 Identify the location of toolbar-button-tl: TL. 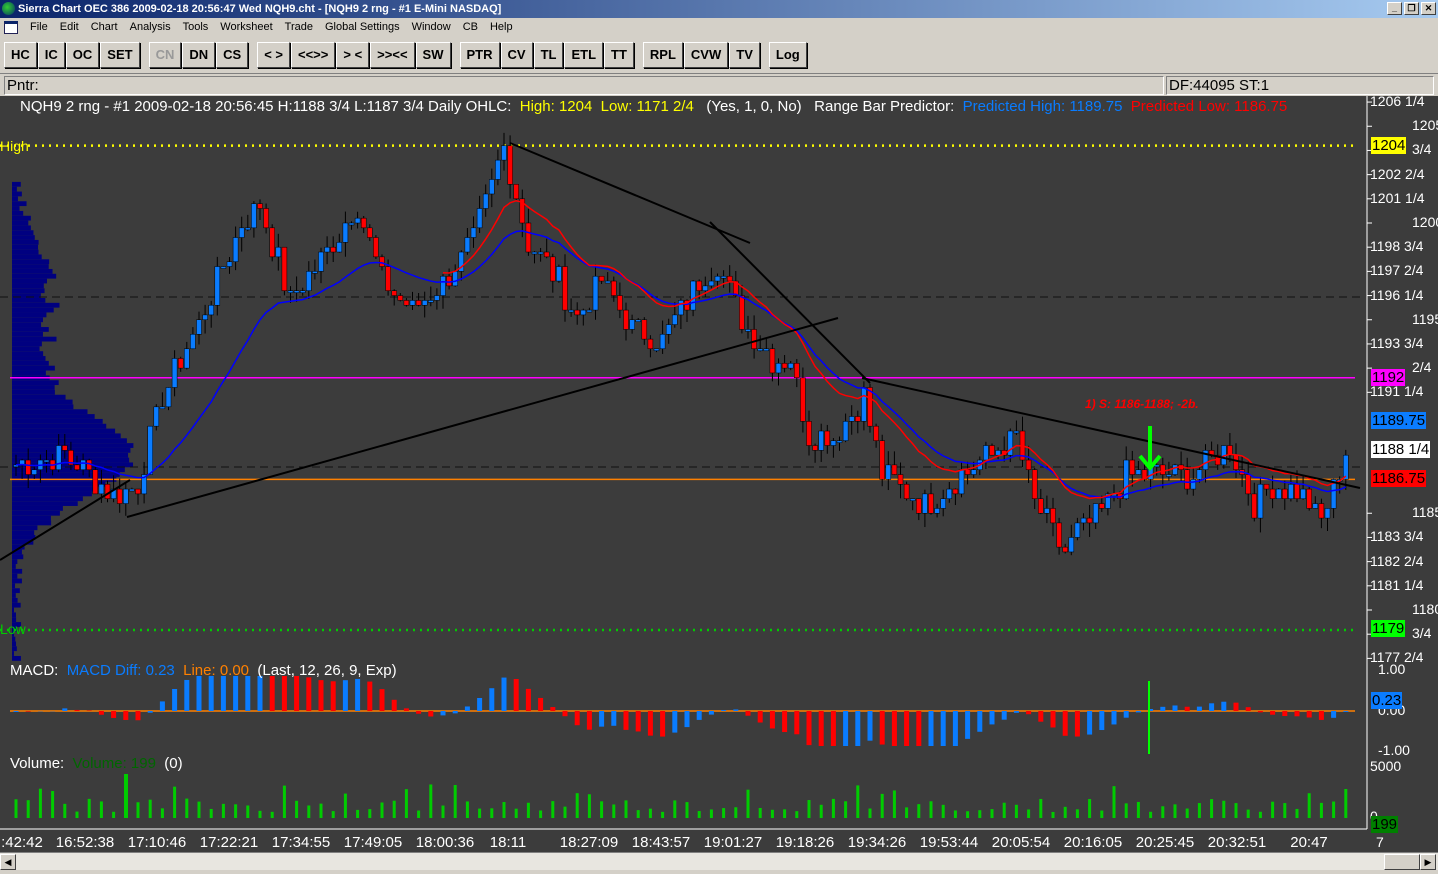
(548, 55).